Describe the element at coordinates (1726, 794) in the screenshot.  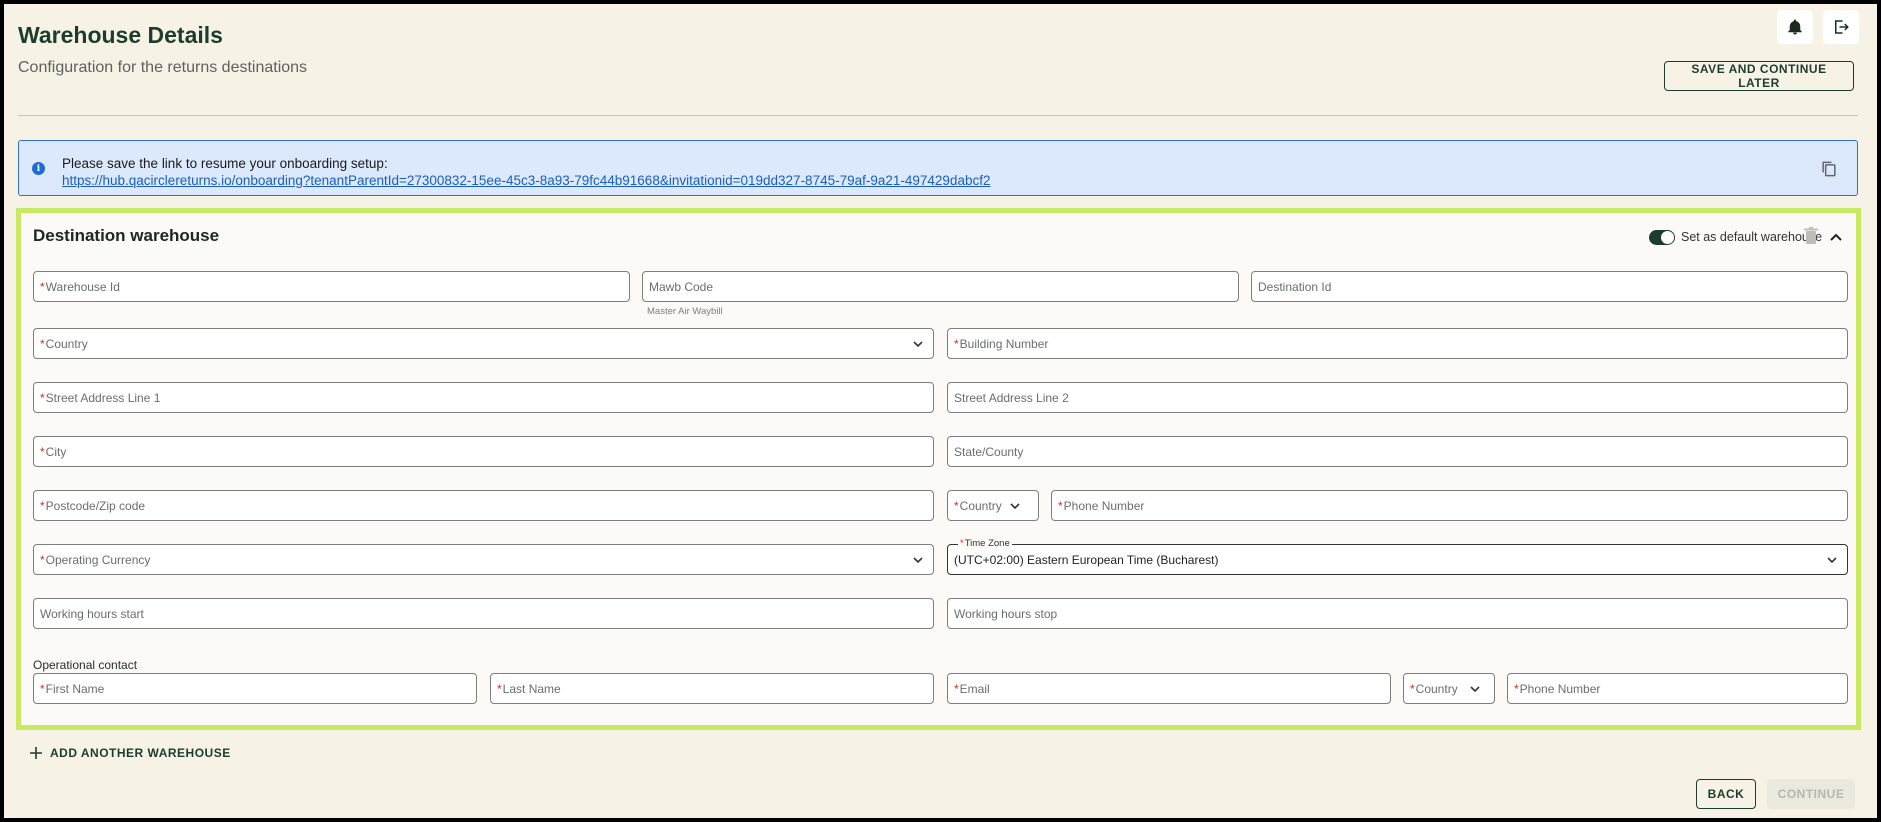
I see `back-button: BACK` at that location.